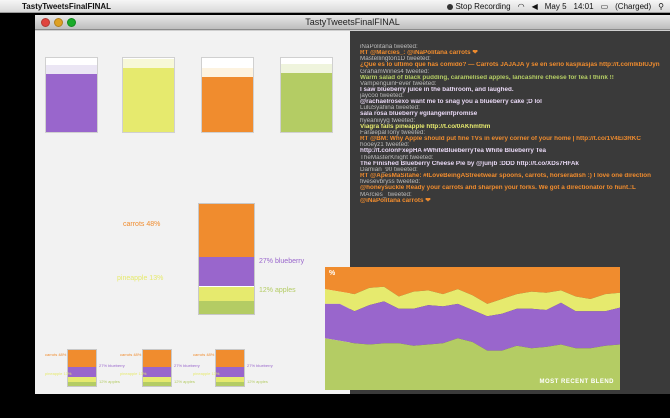  I want to click on tweet-text: sala rosa blueberry #gilangeinfpromise, so click(419, 114).